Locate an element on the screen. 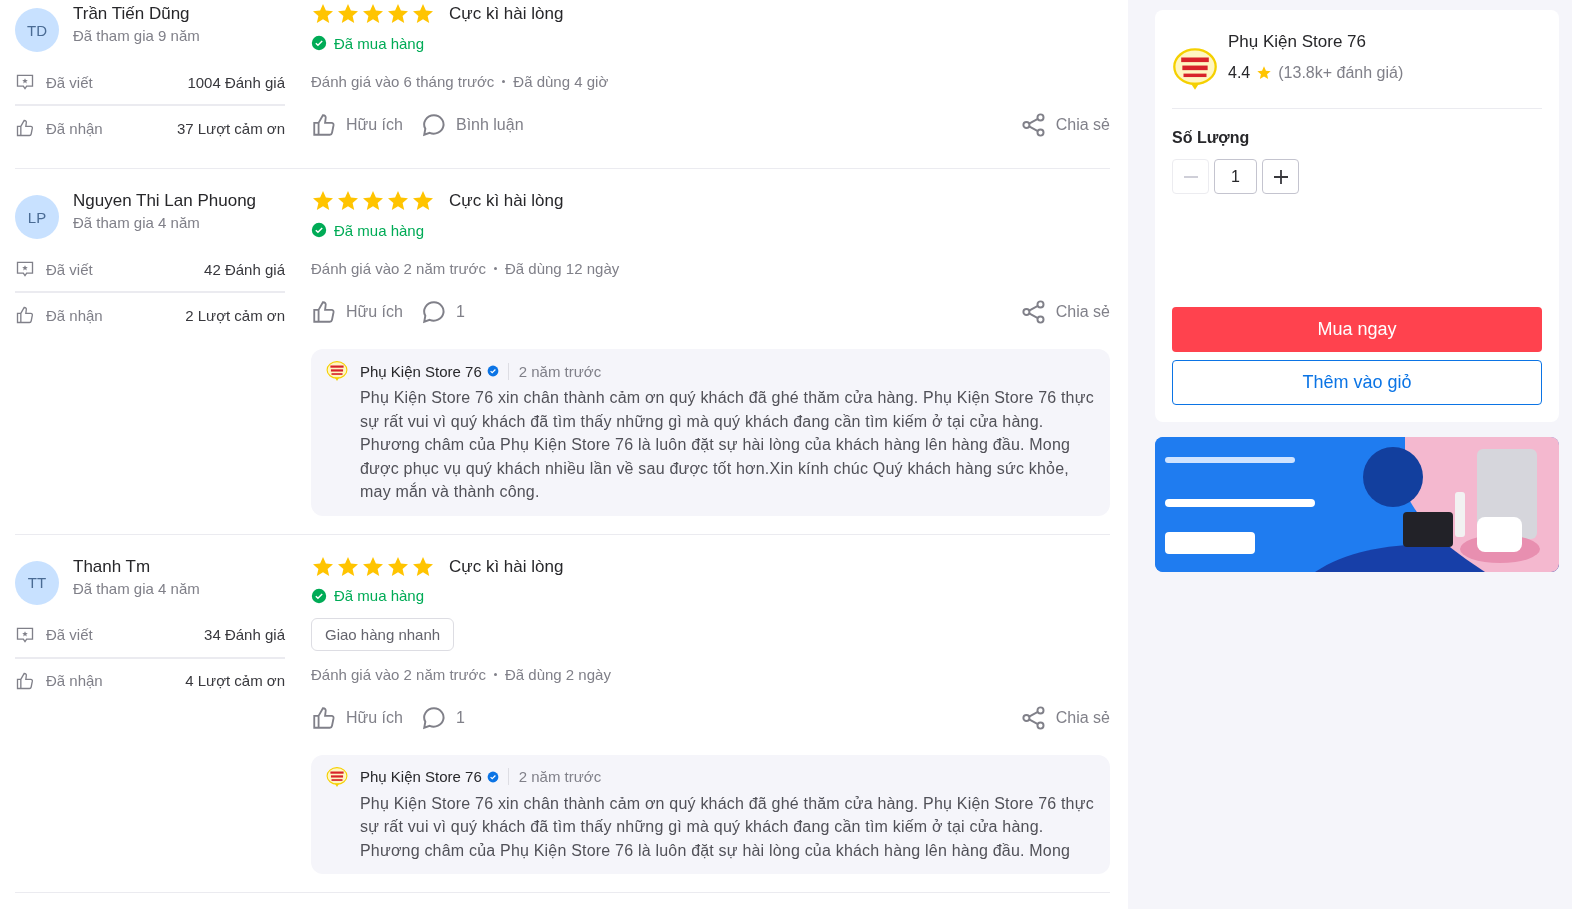 The height and width of the screenshot is (909, 1572). reply-text: Phụ Kiện Store 76 xin chân thành cảm ơn quý khách đã ghé thăm cửa hàng. Phụ Kiện Store 76 thực sự rất vui vì quý khách đã tìm thấy những gì mà quý khách đang cần tìm kiếm ở tại cửa hàng. Phương châm của Phụ Kiện Store 76 là luôn đặt sự hài lòng của khách hàng lên hàng đầu. Mong is located at coordinates (727, 827).